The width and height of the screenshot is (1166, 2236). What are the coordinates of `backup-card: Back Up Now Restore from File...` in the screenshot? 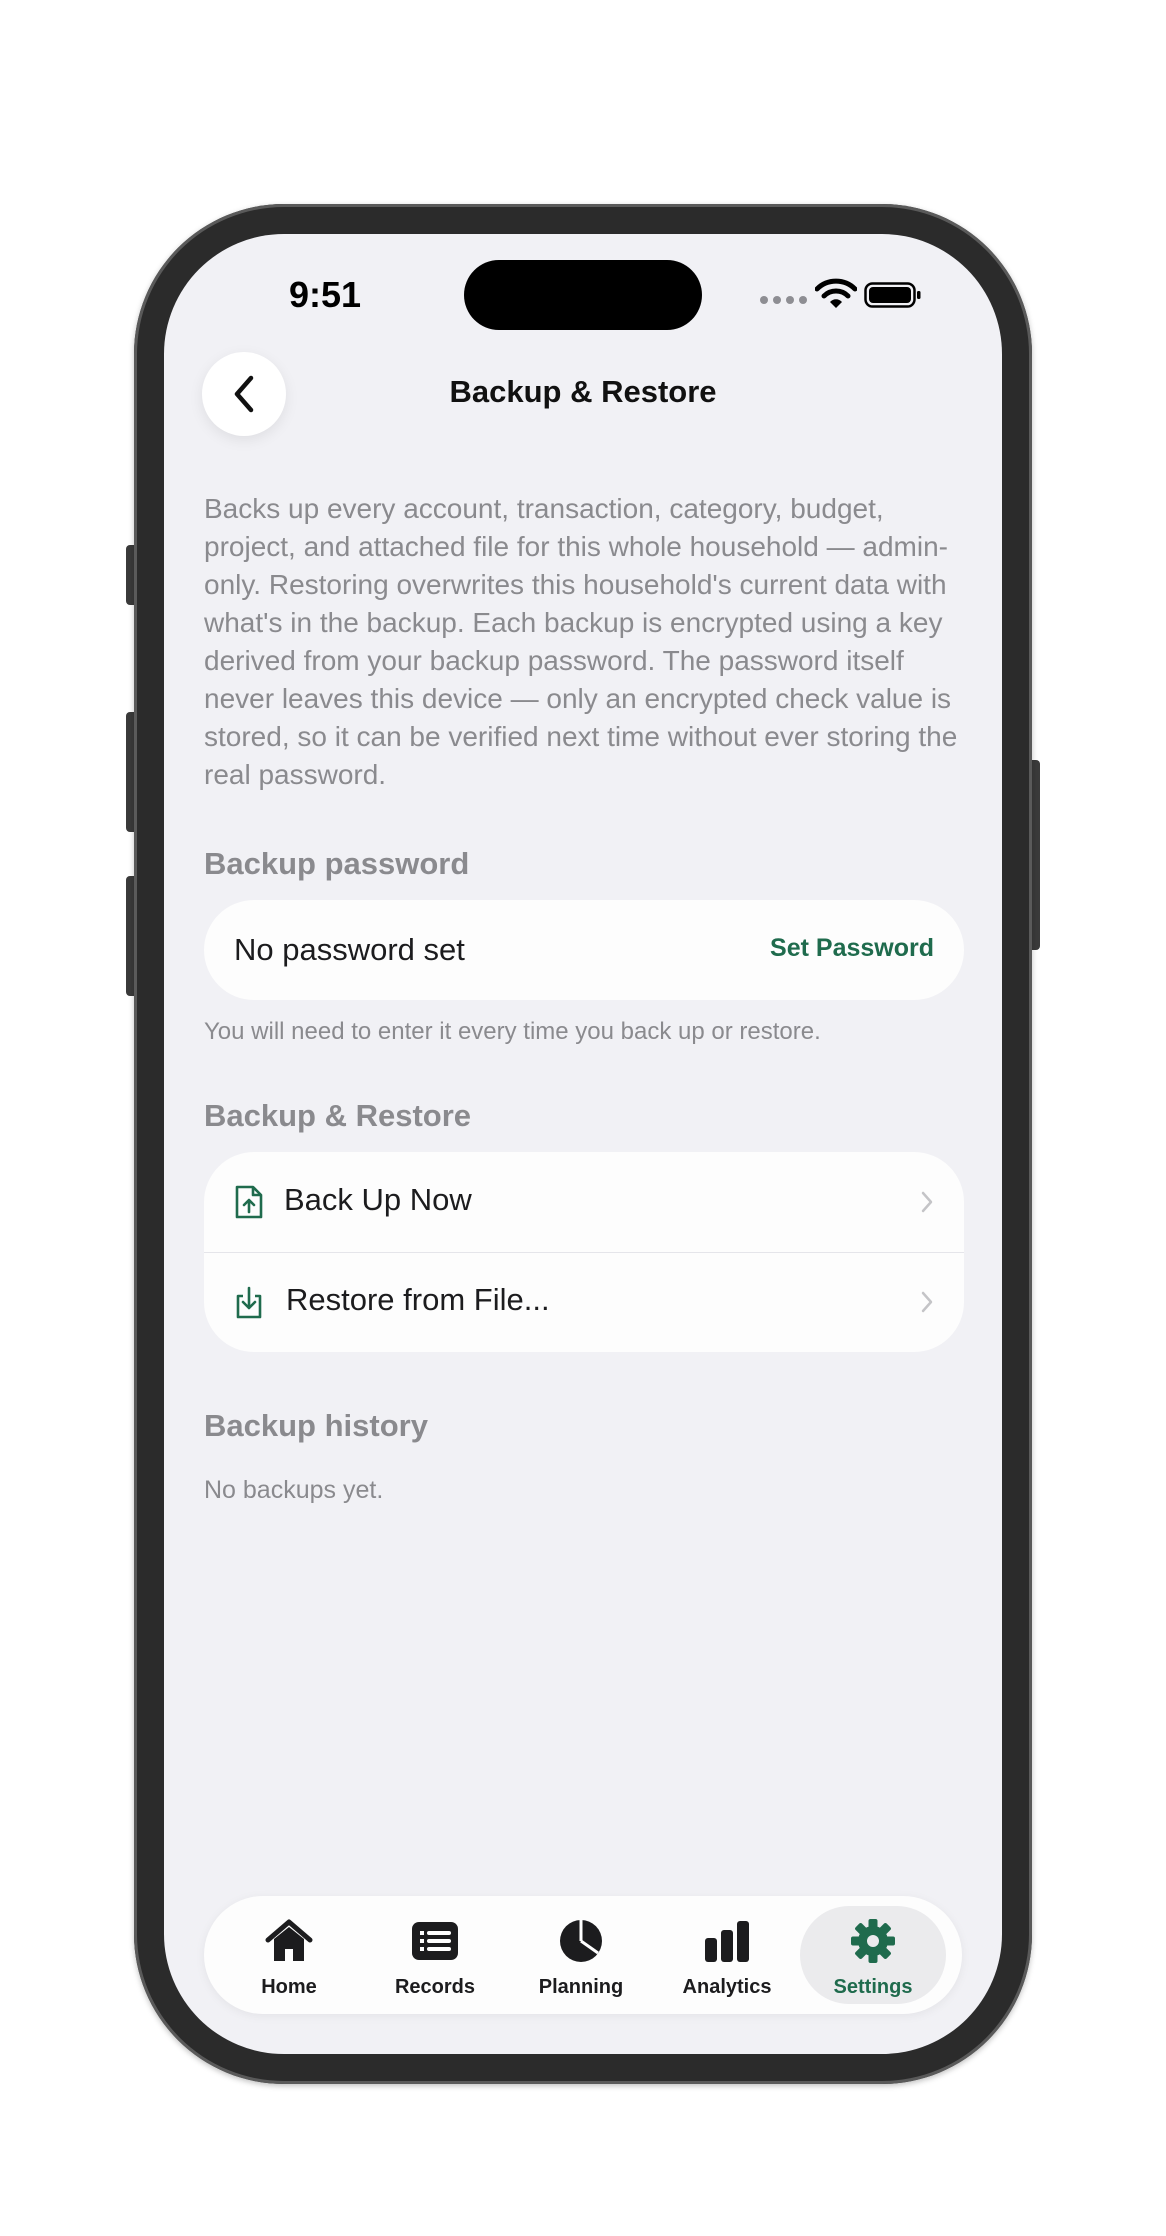 It's located at (584, 1252).